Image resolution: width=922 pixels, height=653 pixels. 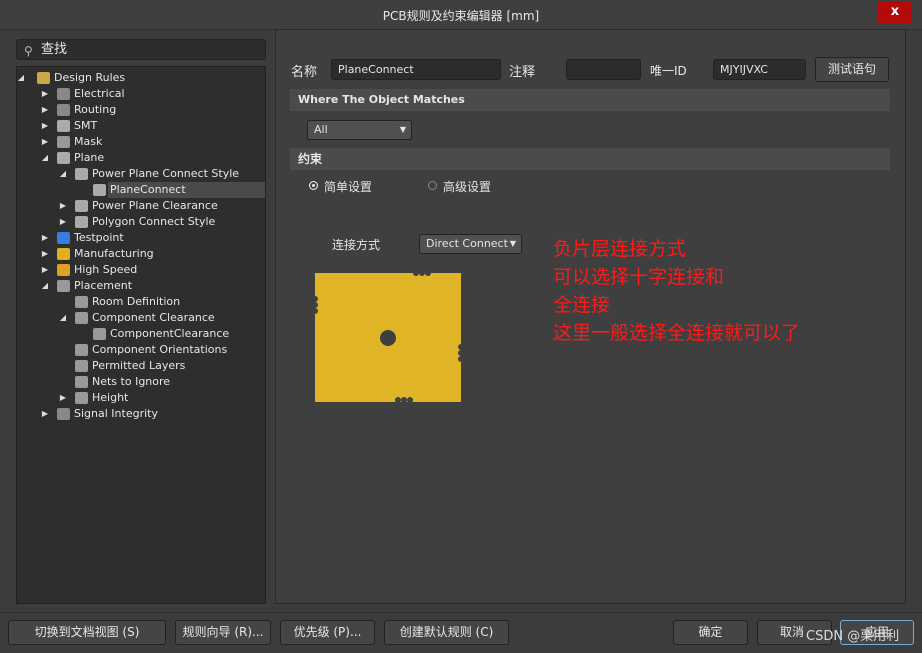 What do you see at coordinates (141, 286) in the screenshot?
I see `tree-item: ◢ Placement` at bounding box center [141, 286].